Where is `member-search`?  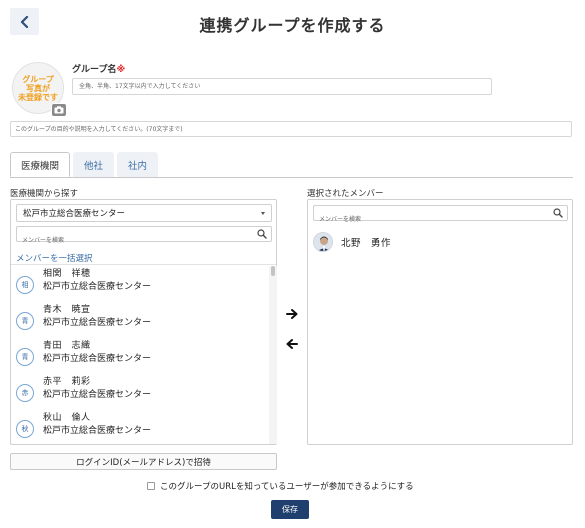
member-search is located at coordinates (144, 237).